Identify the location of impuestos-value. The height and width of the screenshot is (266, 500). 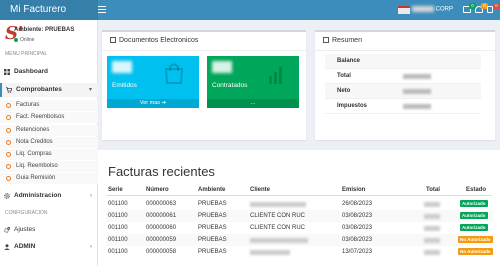
(417, 106).